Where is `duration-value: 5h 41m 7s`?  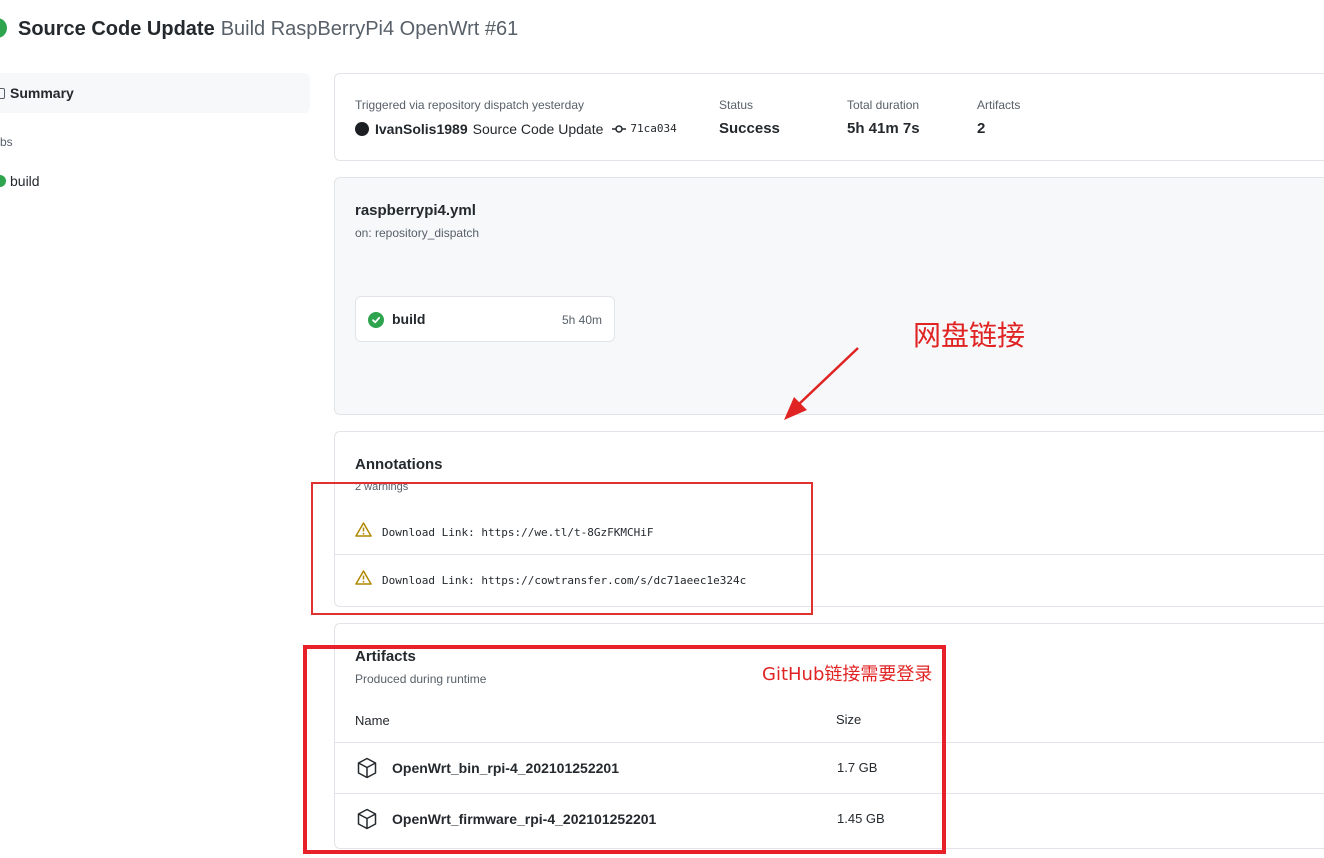 duration-value: 5h 41m 7s is located at coordinates (883, 128).